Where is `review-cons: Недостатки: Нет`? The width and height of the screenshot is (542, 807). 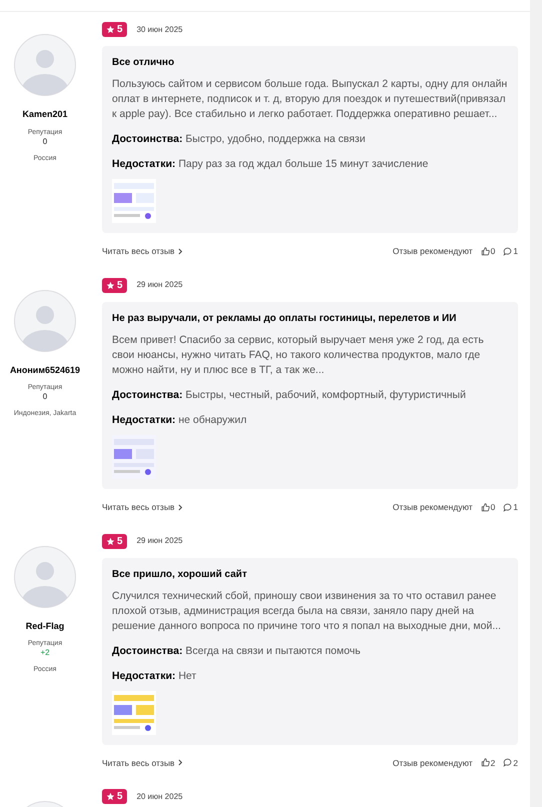 review-cons: Недостатки: Нет is located at coordinates (155, 675).